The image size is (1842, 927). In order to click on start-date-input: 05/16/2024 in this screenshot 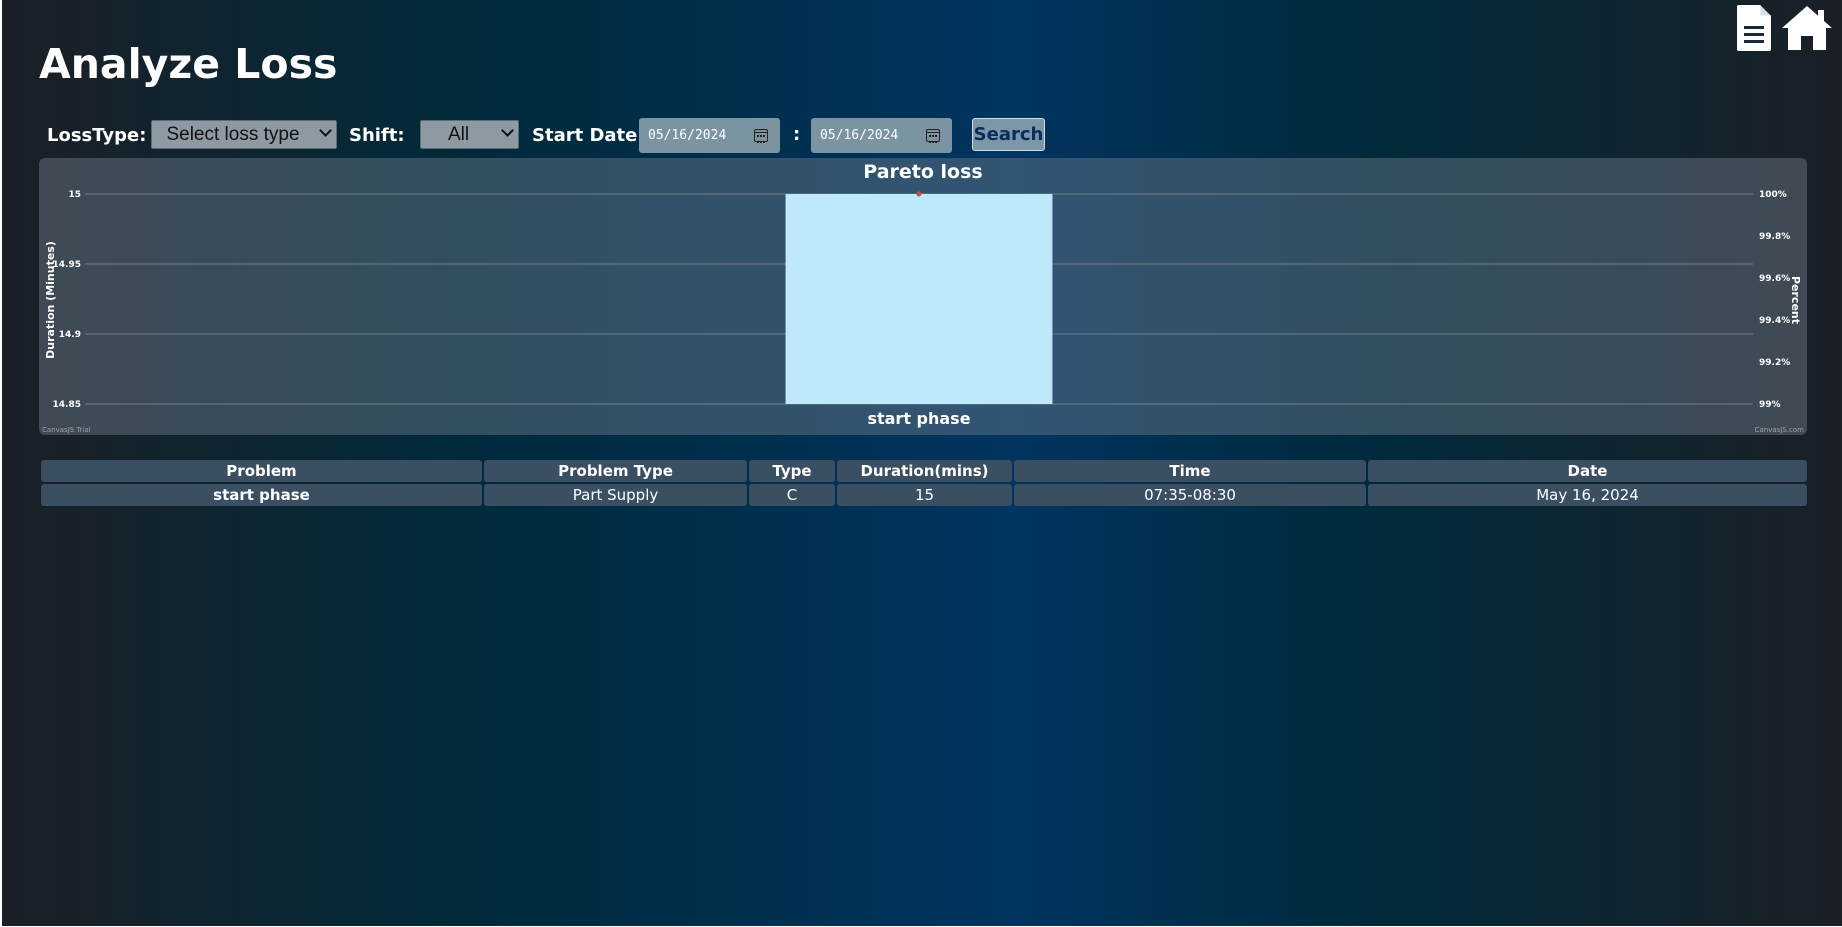, I will do `click(709, 135)`.